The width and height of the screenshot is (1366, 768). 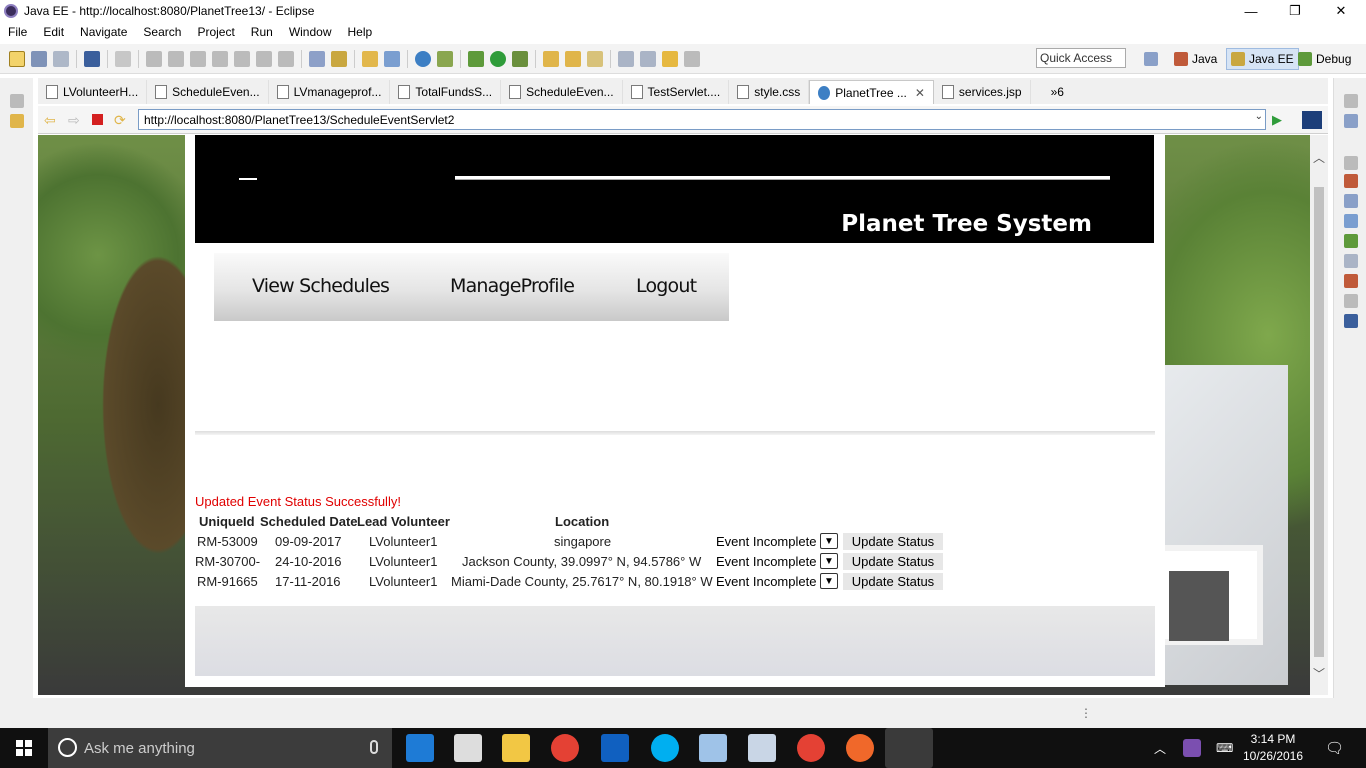 I want to click on image-viewer-icon, so click(x=762, y=748).